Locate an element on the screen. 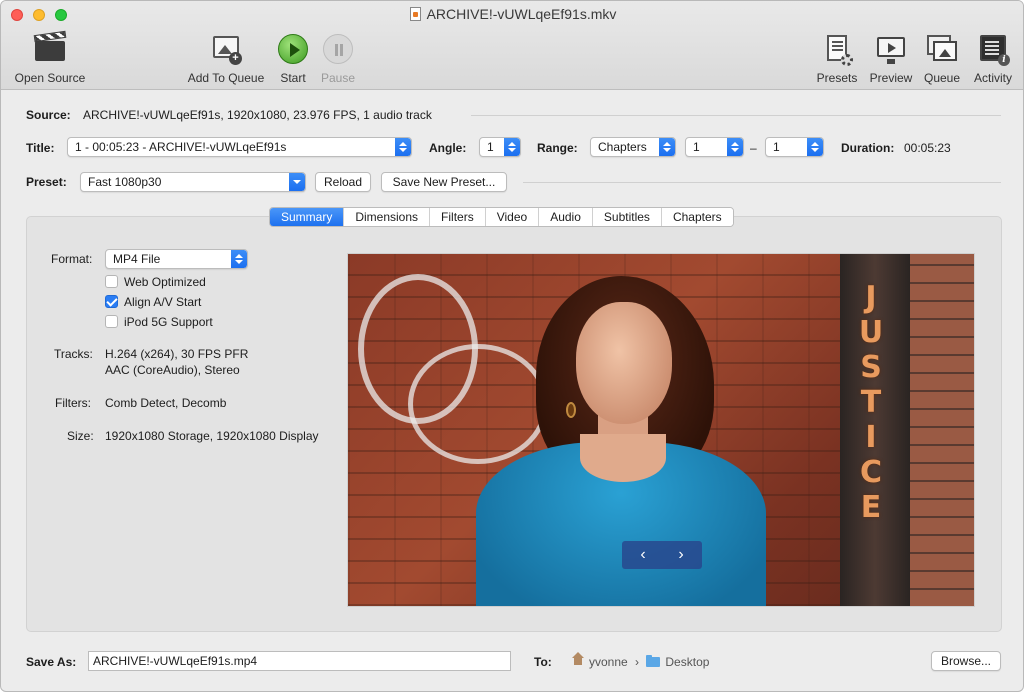 This screenshot has width=1024, height=692. play-icon is located at coordinates (293, 49).